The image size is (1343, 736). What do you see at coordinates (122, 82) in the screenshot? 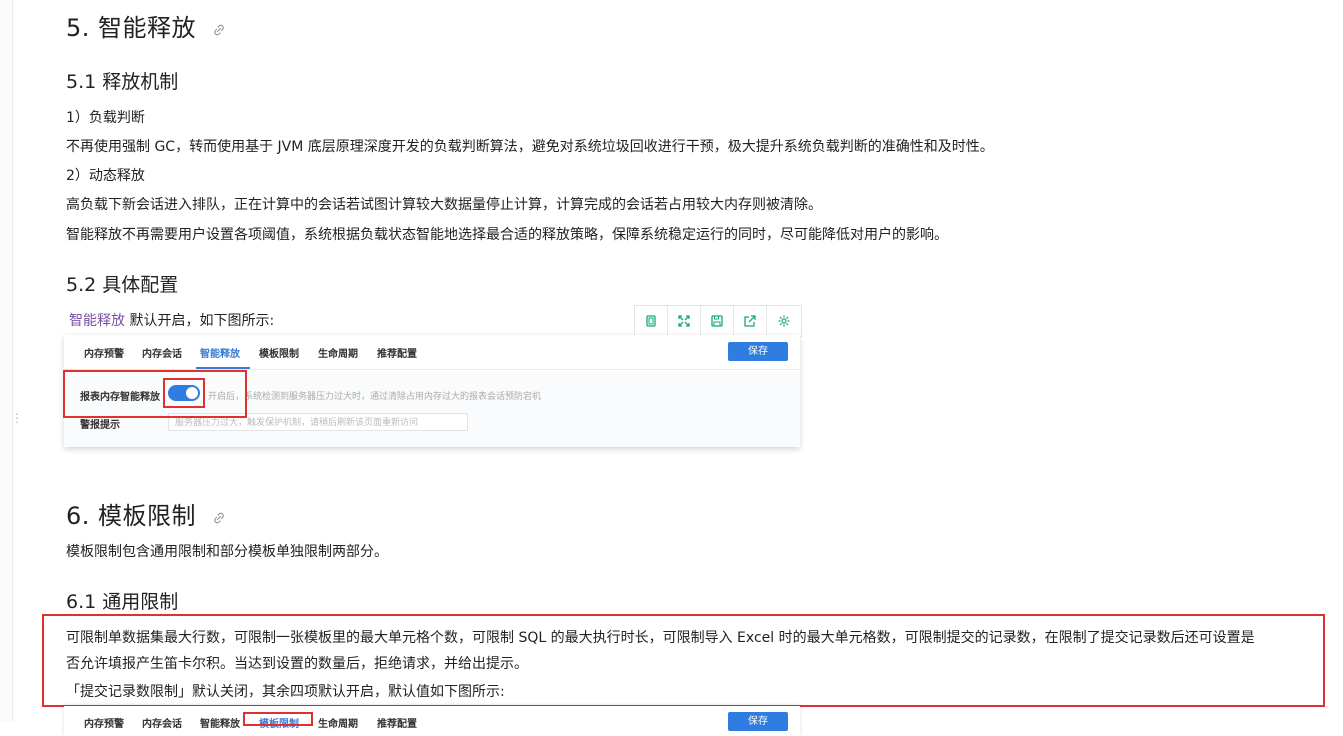
I see `subsection-heading-5-1: 5.1 释放机制` at bounding box center [122, 82].